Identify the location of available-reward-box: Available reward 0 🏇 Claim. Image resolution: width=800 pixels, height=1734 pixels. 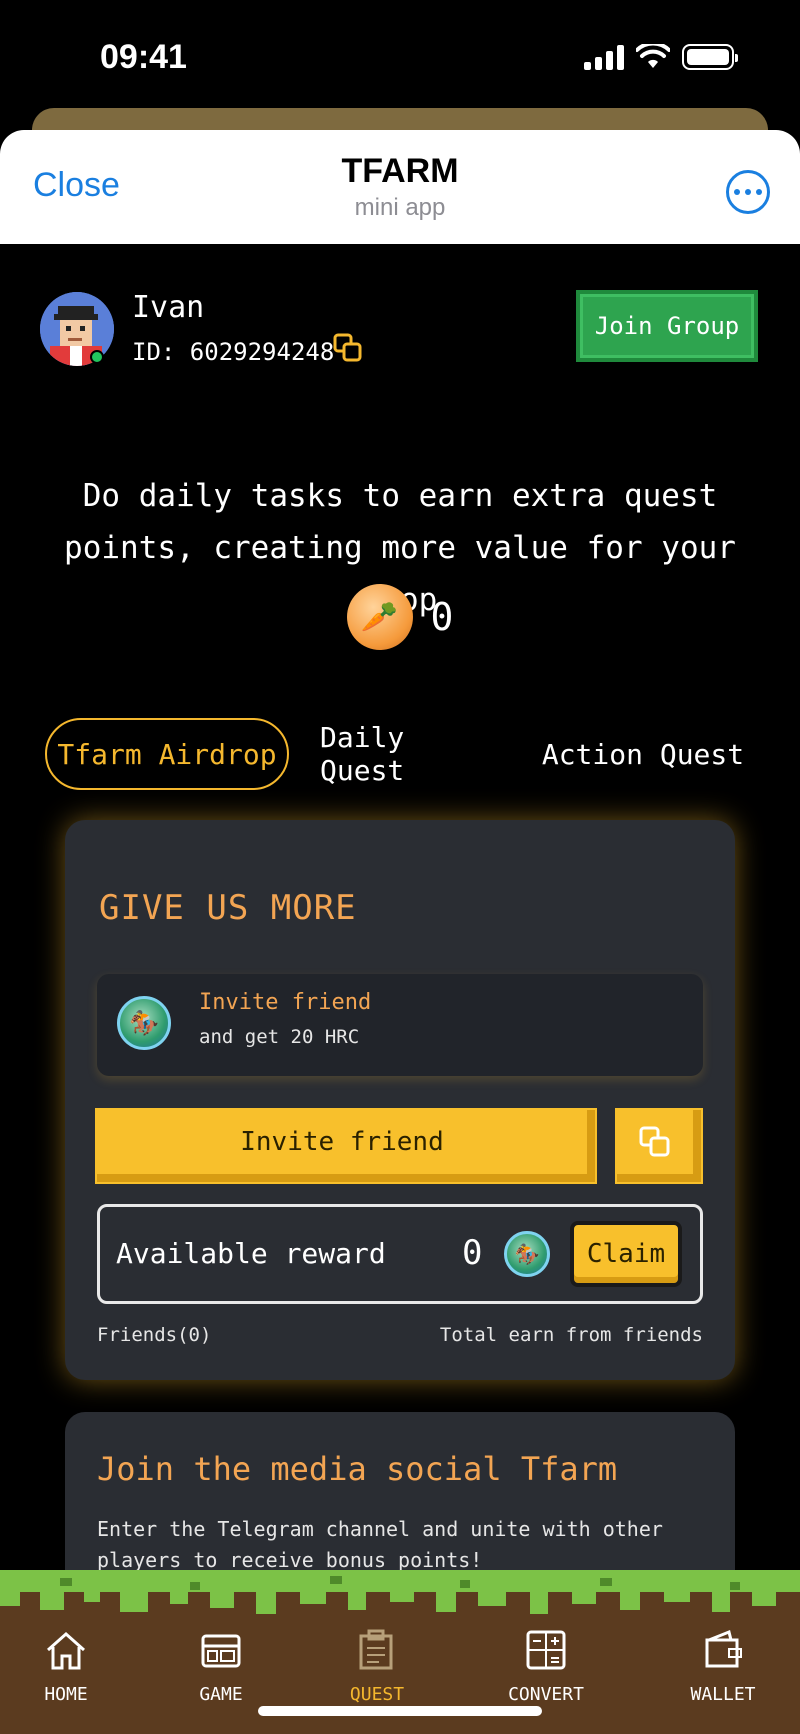
(400, 1254).